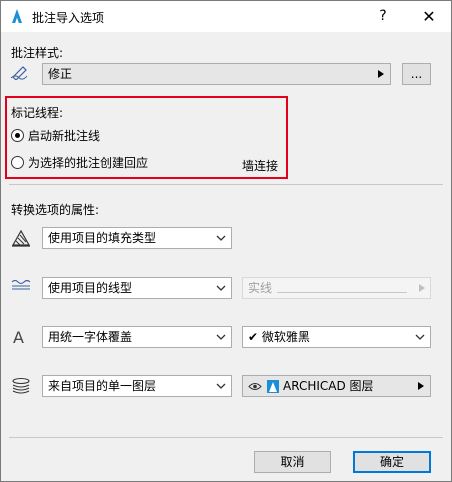 The image size is (452, 482). What do you see at coordinates (285, 337) in the screenshot?
I see `font-family-value: 微软雅黑` at bounding box center [285, 337].